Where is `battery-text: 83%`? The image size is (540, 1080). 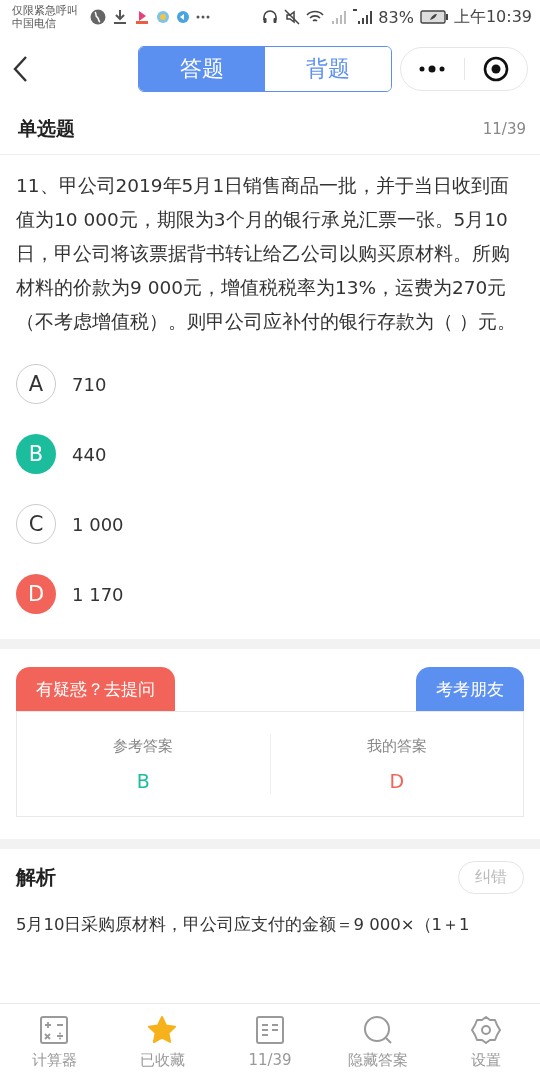 battery-text: 83% is located at coordinates (396, 17).